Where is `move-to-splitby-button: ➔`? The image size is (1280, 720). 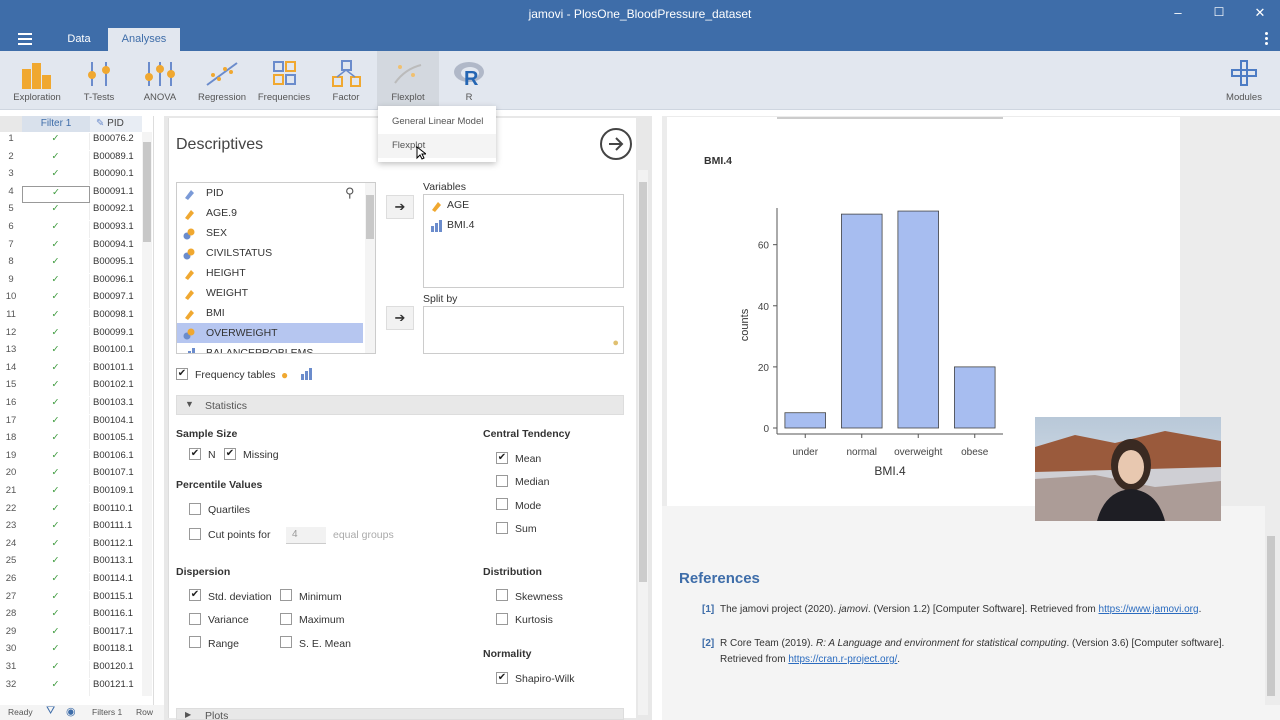
move-to-splitby-button: ➔ is located at coordinates (400, 318).